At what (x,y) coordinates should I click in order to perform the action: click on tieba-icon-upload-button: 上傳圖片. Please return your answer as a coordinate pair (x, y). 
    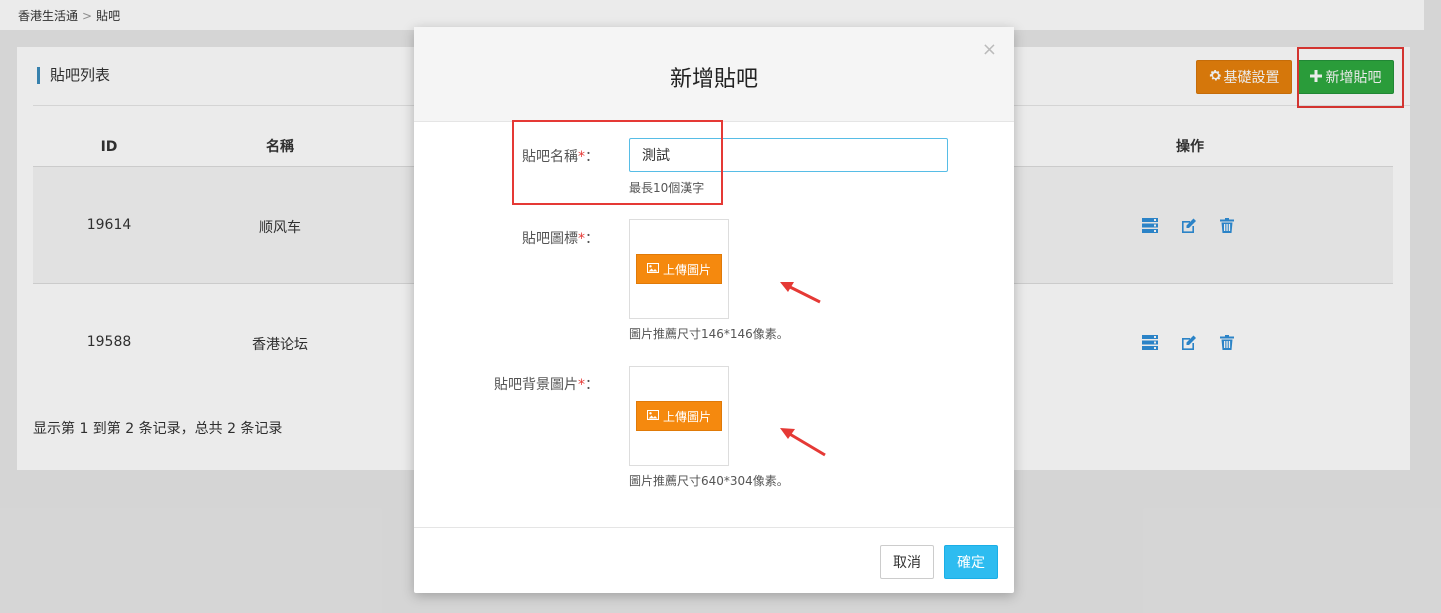
    Looking at the image, I should click on (679, 269).